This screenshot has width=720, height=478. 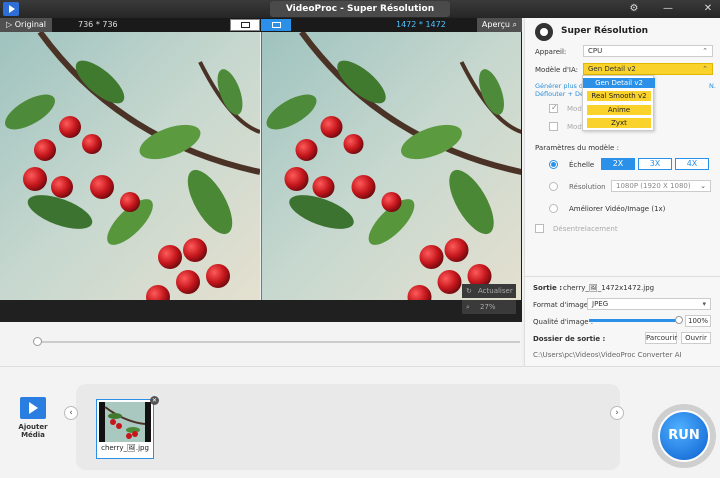 What do you see at coordinates (655, 164) in the screenshot?
I see `scale-3x-button: 3X` at bounding box center [655, 164].